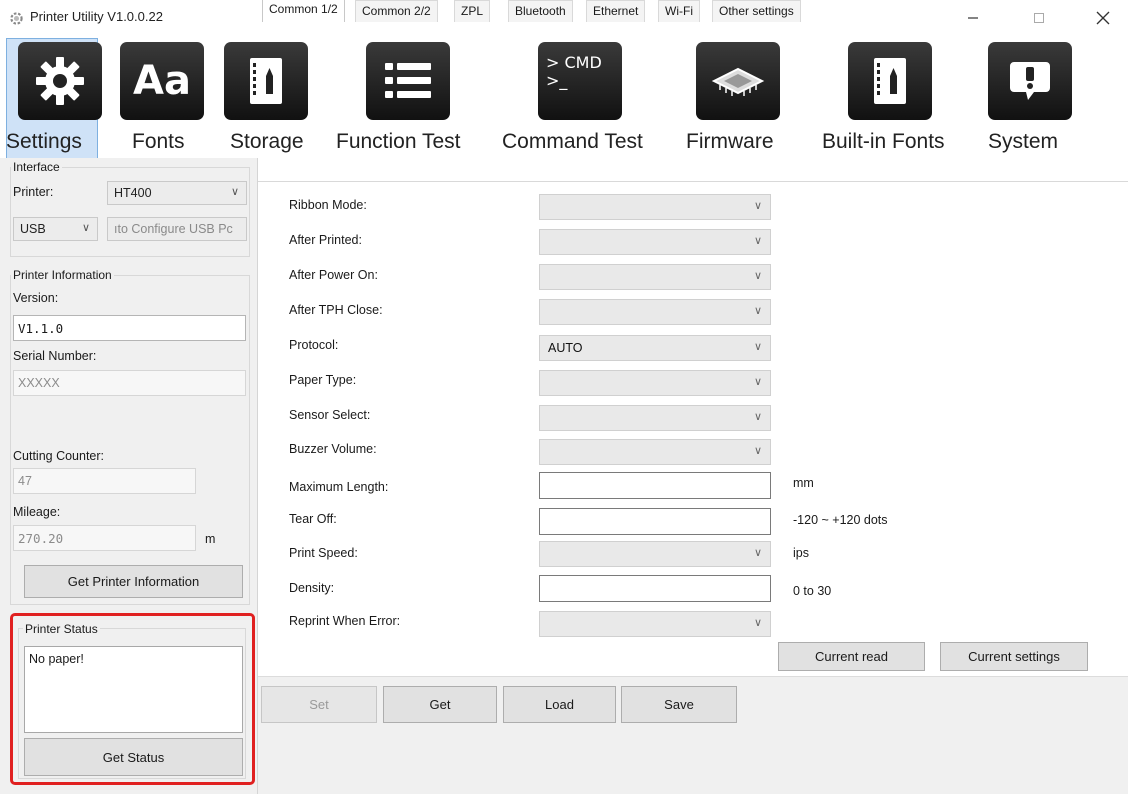  What do you see at coordinates (655, 554) in the screenshot?
I see `print-speed-select: ∨` at bounding box center [655, 554].